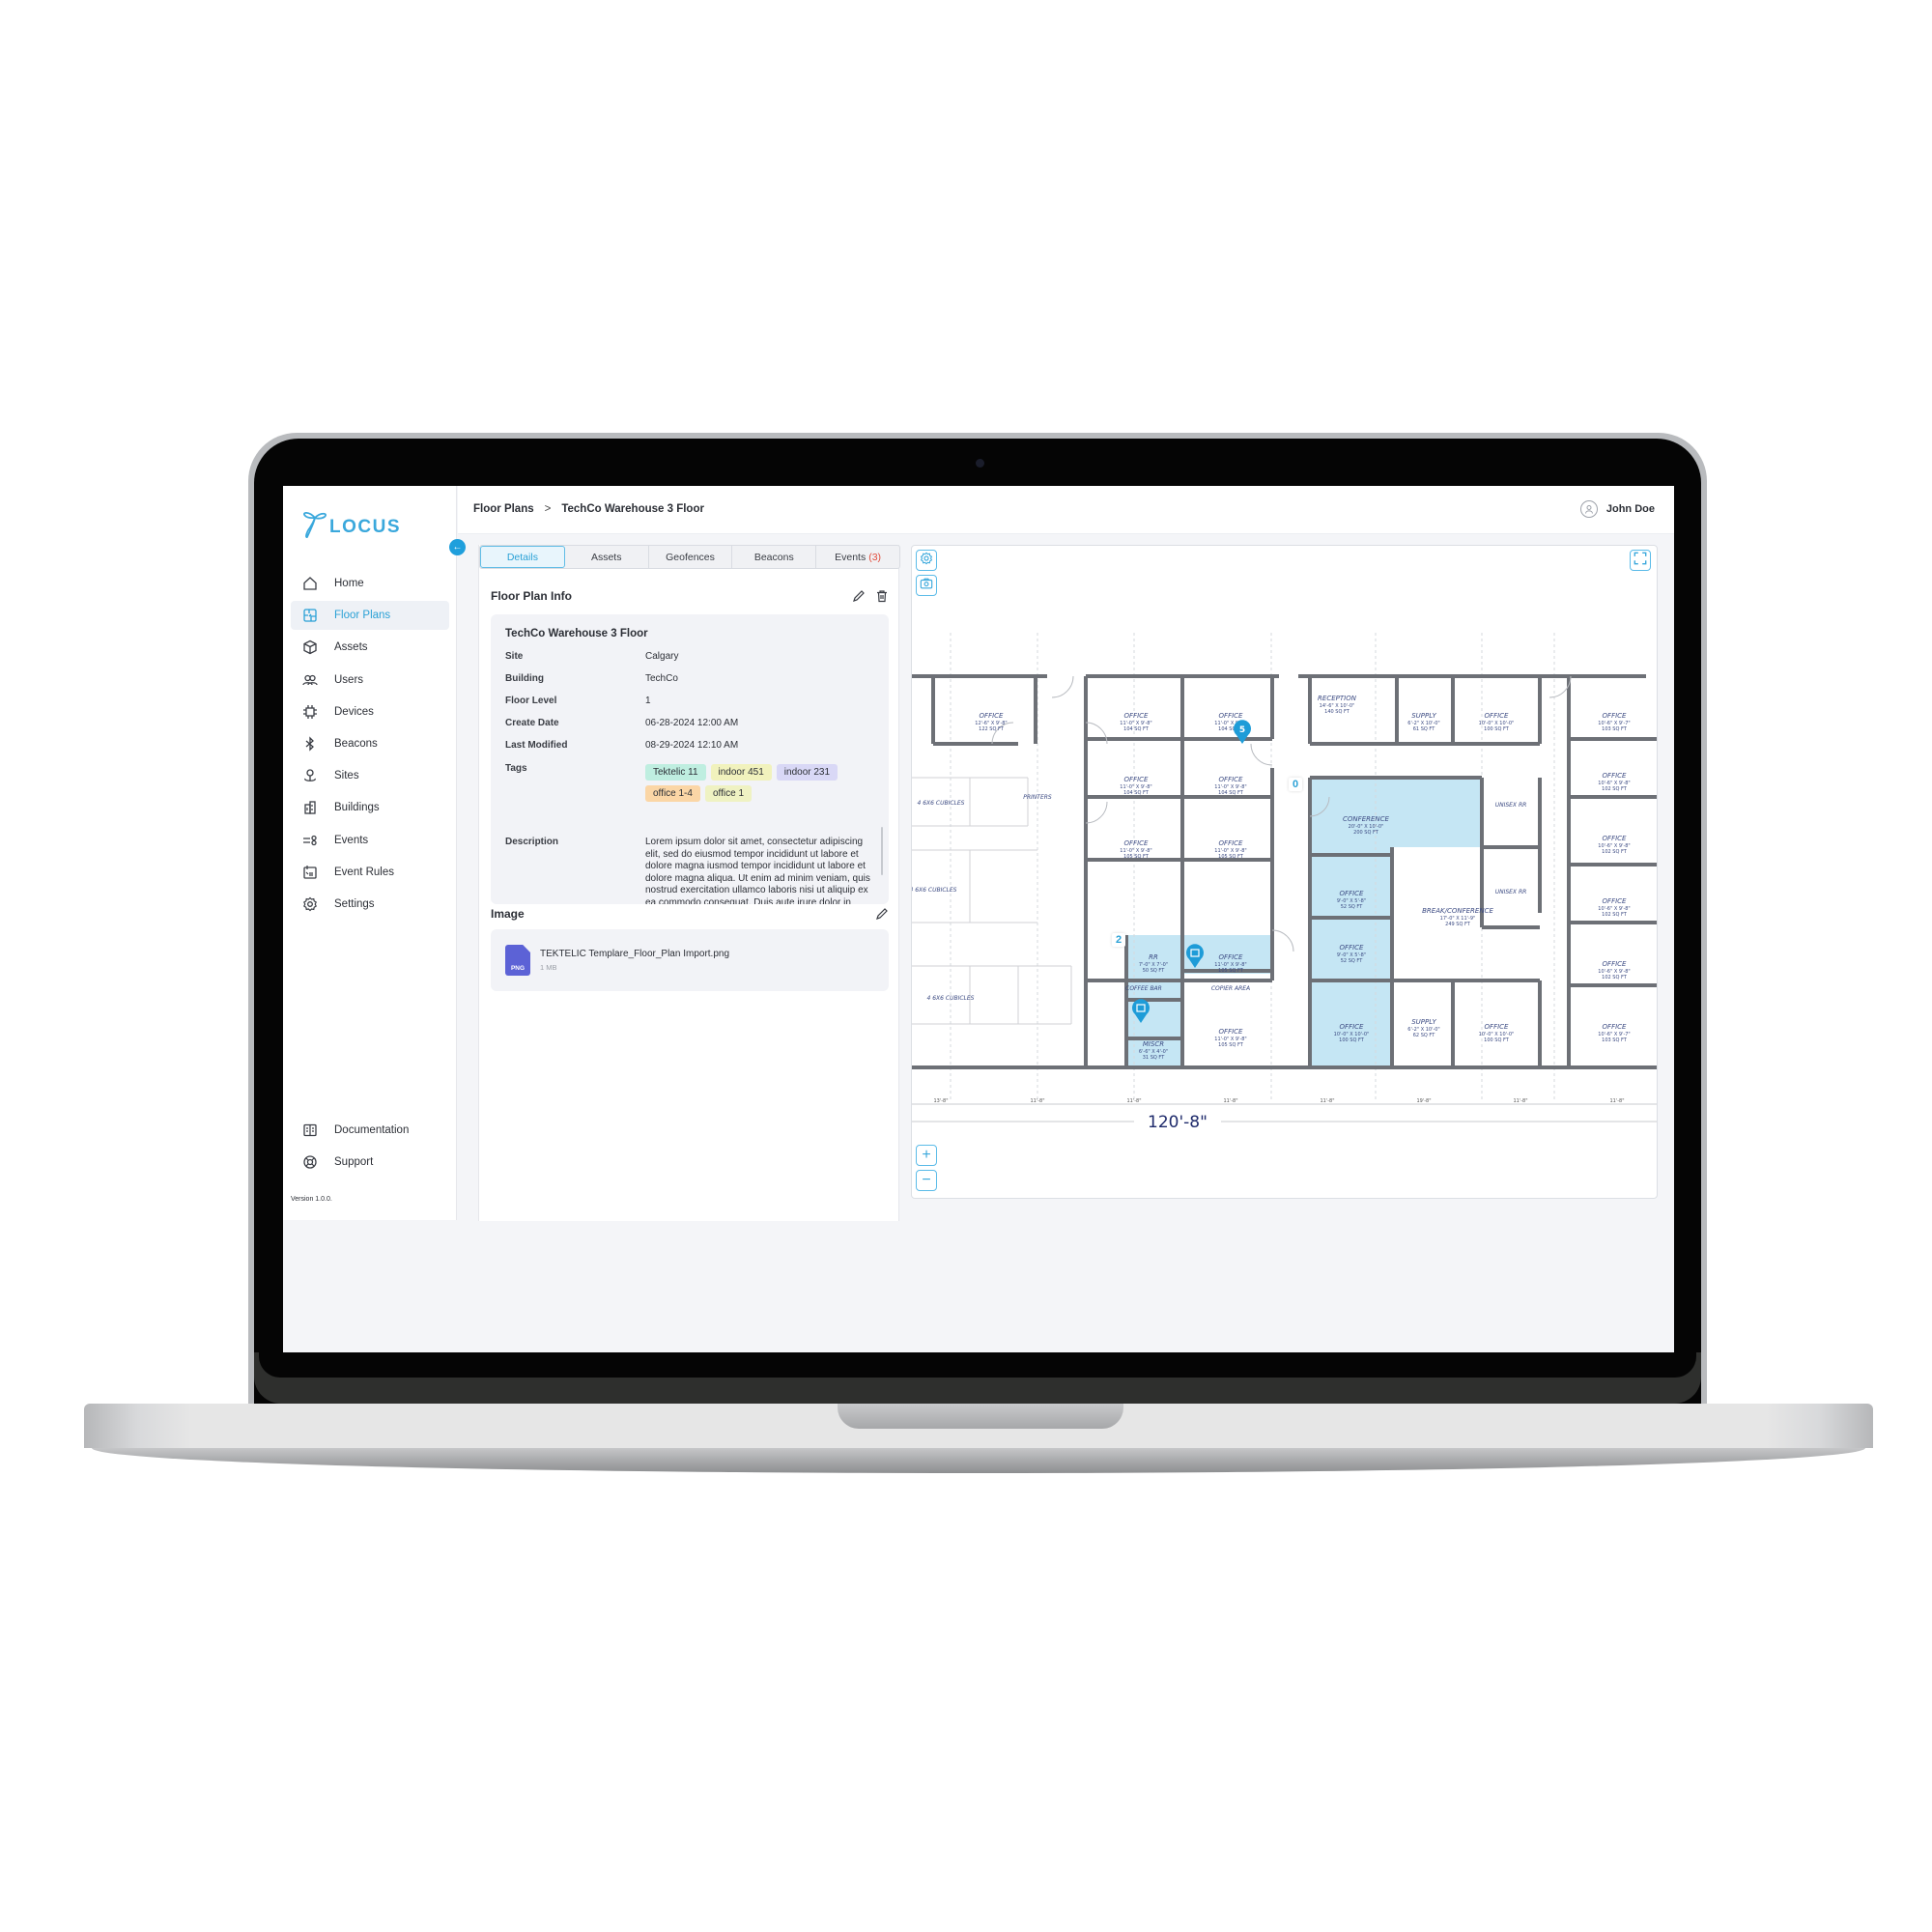  Describe the element at coordinates (690, 596) in the screenshot. I see `floor-plan-info-header: Floor Plan Info` at that location.